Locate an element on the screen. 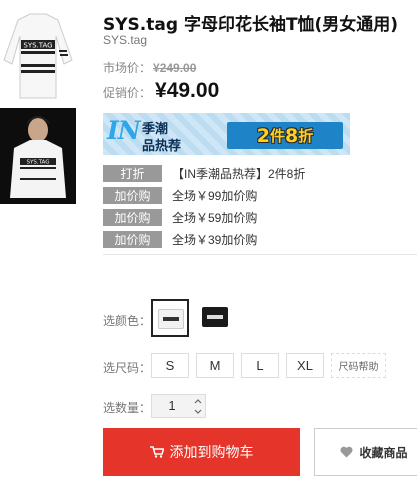 The width and height of the screenshot is (417, 483). color-label: 选颜色： is located at coordinates (127, 321).